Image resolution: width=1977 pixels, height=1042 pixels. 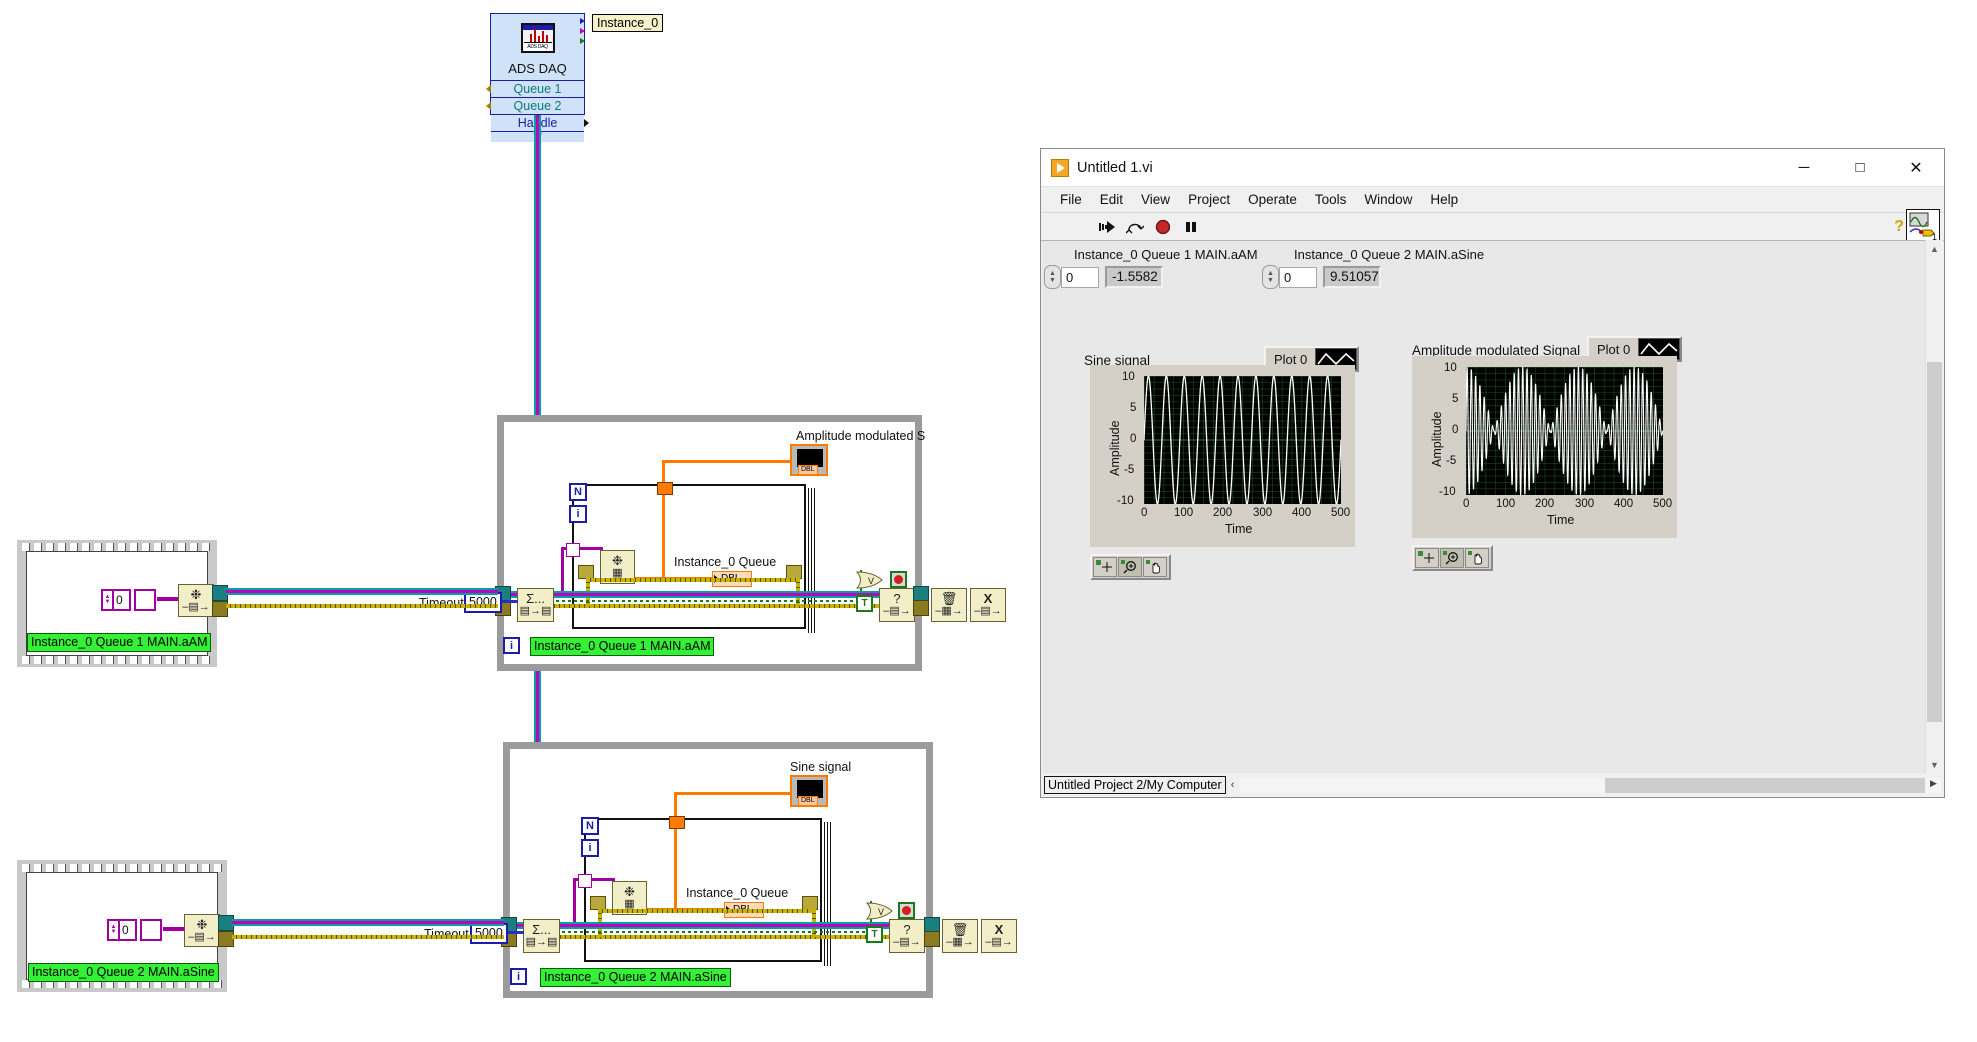 I want to click on frame-asine-error-wire-out, so click(x=368, y=937).